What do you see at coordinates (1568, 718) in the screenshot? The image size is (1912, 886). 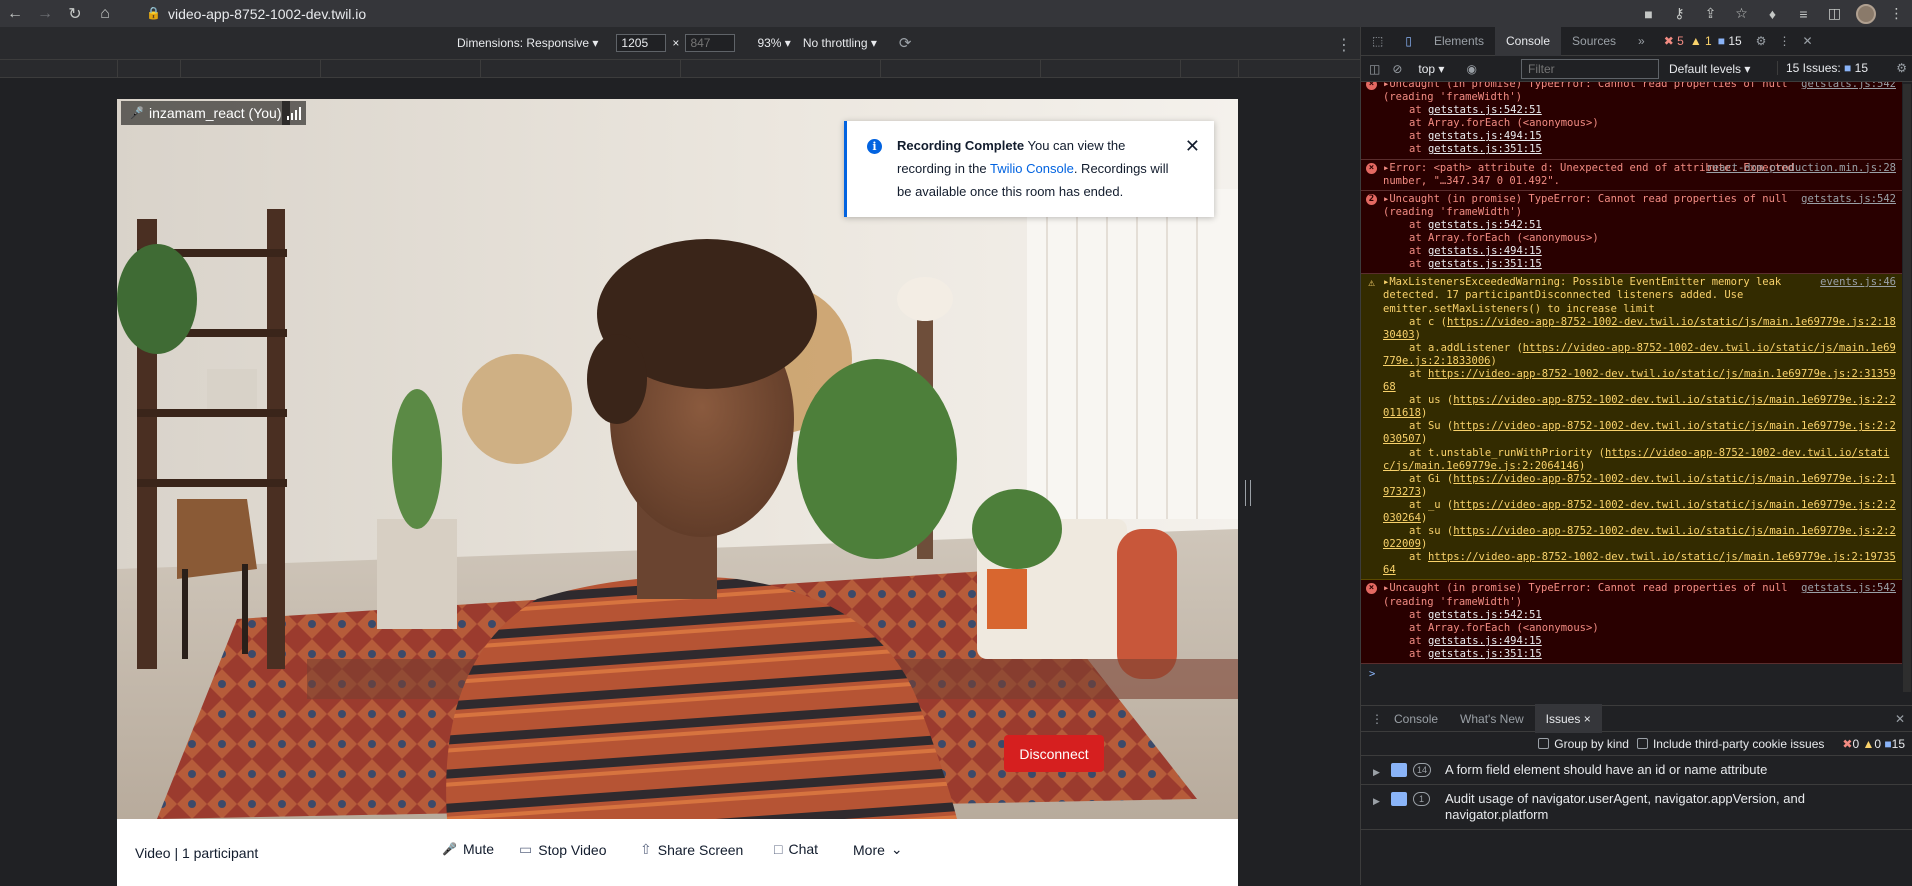 I see `drawer-tab-issues: Issues ×` at bounding box center [1568, 718].